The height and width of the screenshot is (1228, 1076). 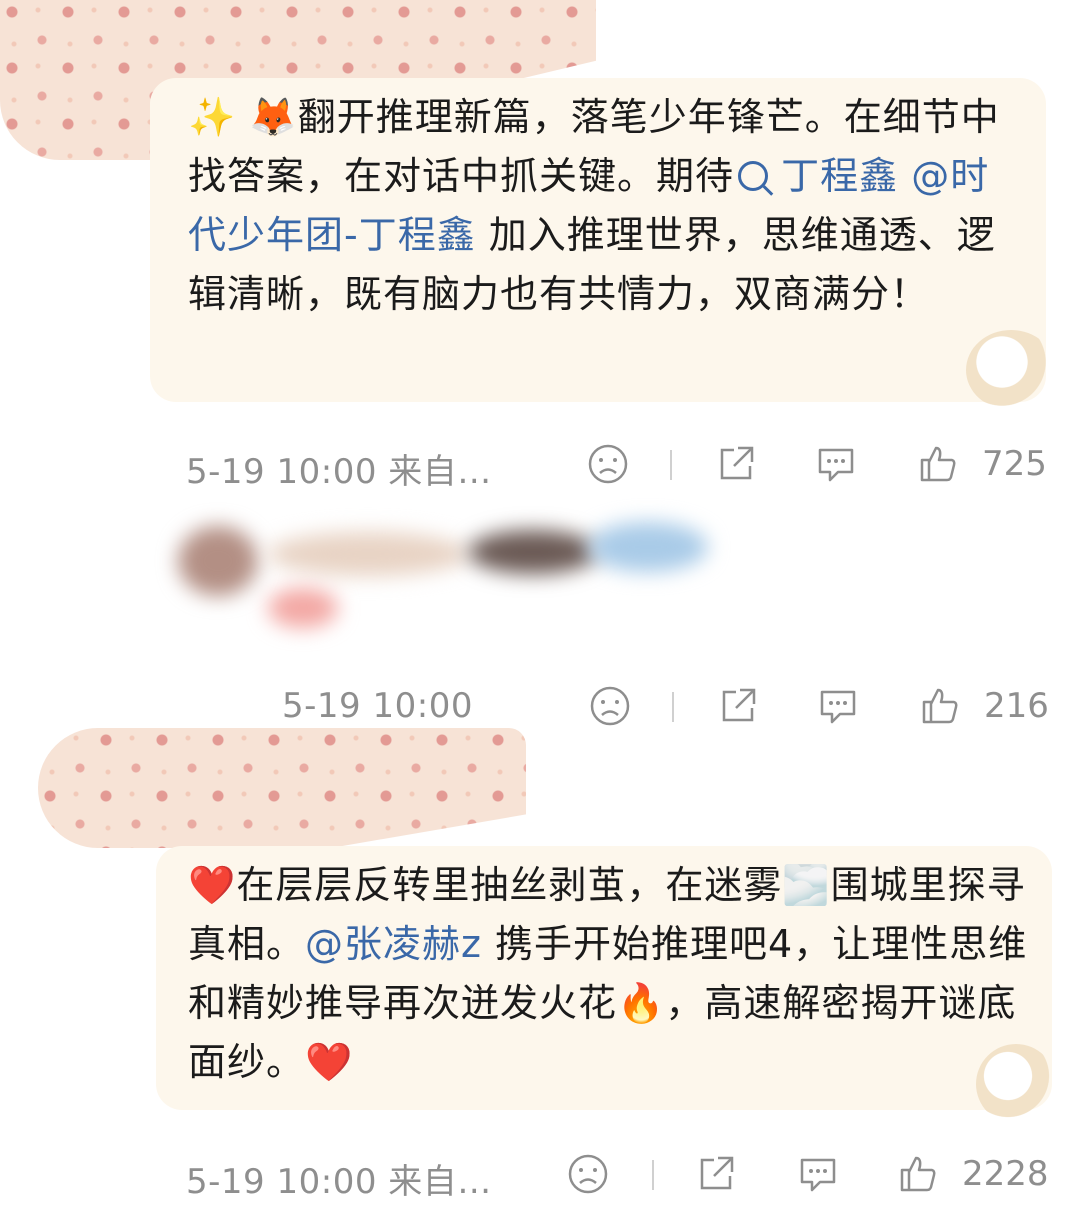 What do you see at coordinates (1005, 1174) in the screenshot?
I see `like-count: 2228` at bounding box center [1005, 1174].